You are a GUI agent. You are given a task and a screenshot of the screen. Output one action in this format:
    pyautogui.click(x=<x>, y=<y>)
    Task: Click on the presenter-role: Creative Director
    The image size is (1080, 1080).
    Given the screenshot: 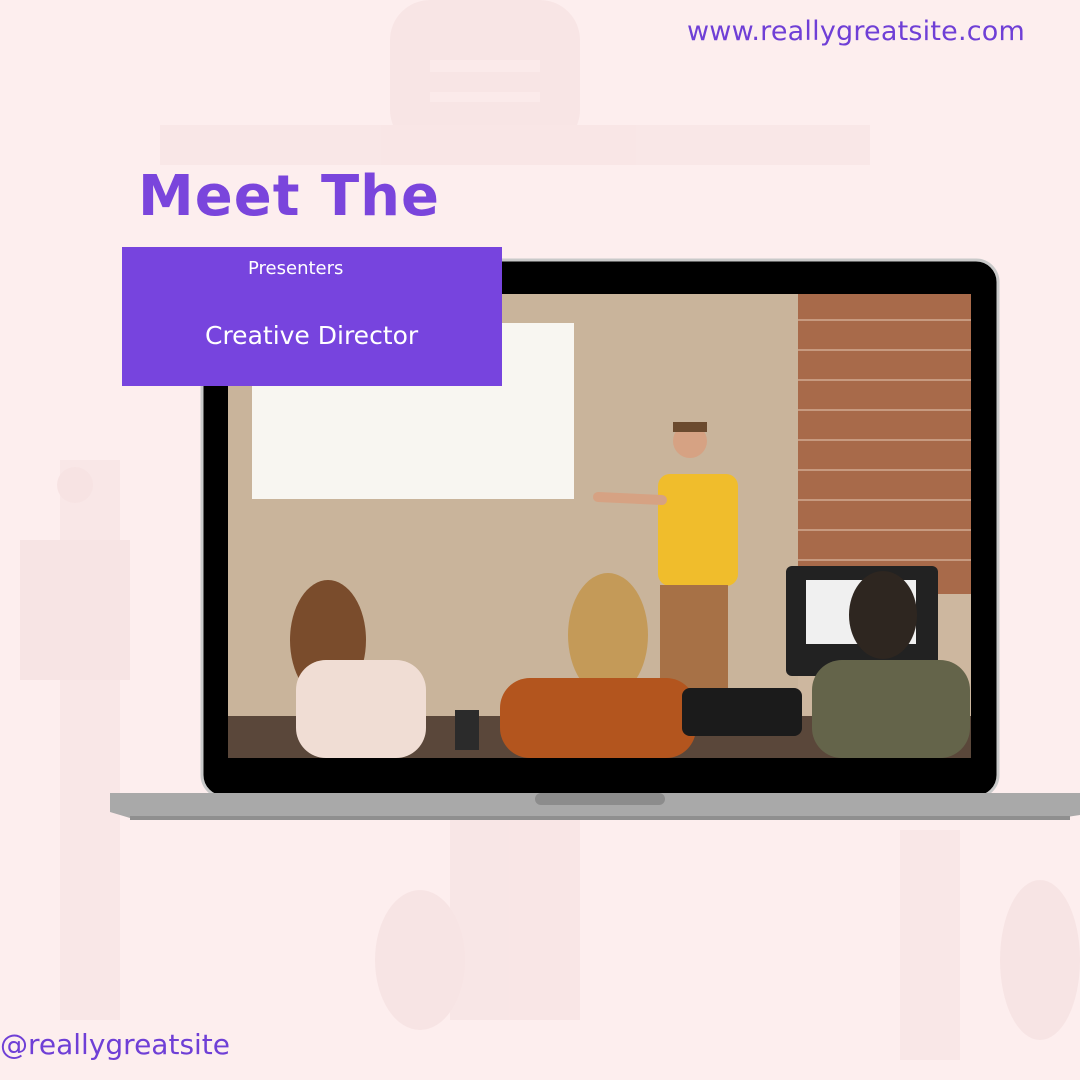 What is the action you would take?
    pyautogui.click(x=312, y=335)
    